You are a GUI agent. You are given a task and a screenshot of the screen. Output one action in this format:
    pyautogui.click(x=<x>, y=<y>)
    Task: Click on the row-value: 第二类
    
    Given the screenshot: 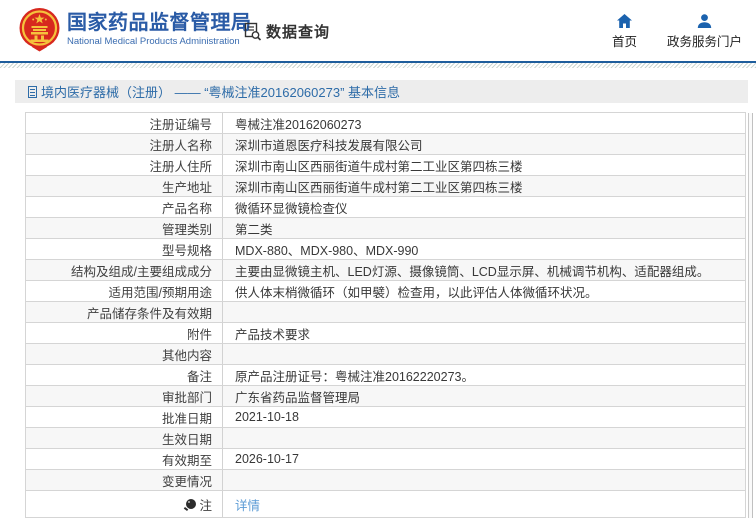 What is the action you would take?
    pyautogui.click(x=254, y=229)
    